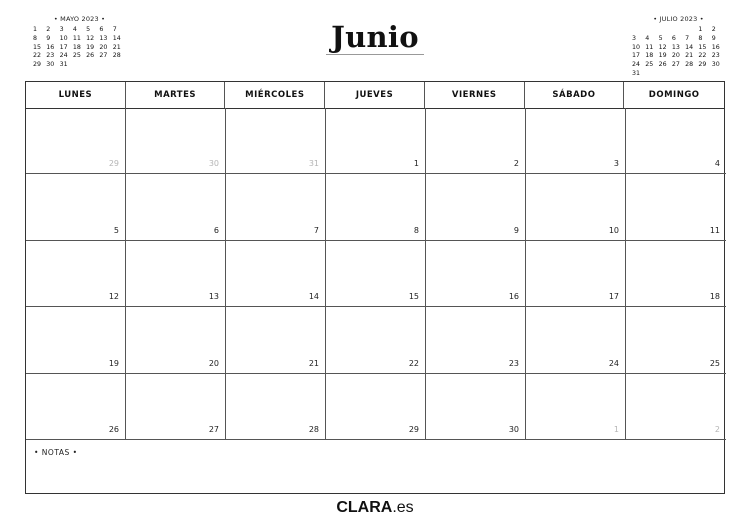 This screenshot has width=750, height=529. I want to click on mini-day: 18, so click(649, 56).